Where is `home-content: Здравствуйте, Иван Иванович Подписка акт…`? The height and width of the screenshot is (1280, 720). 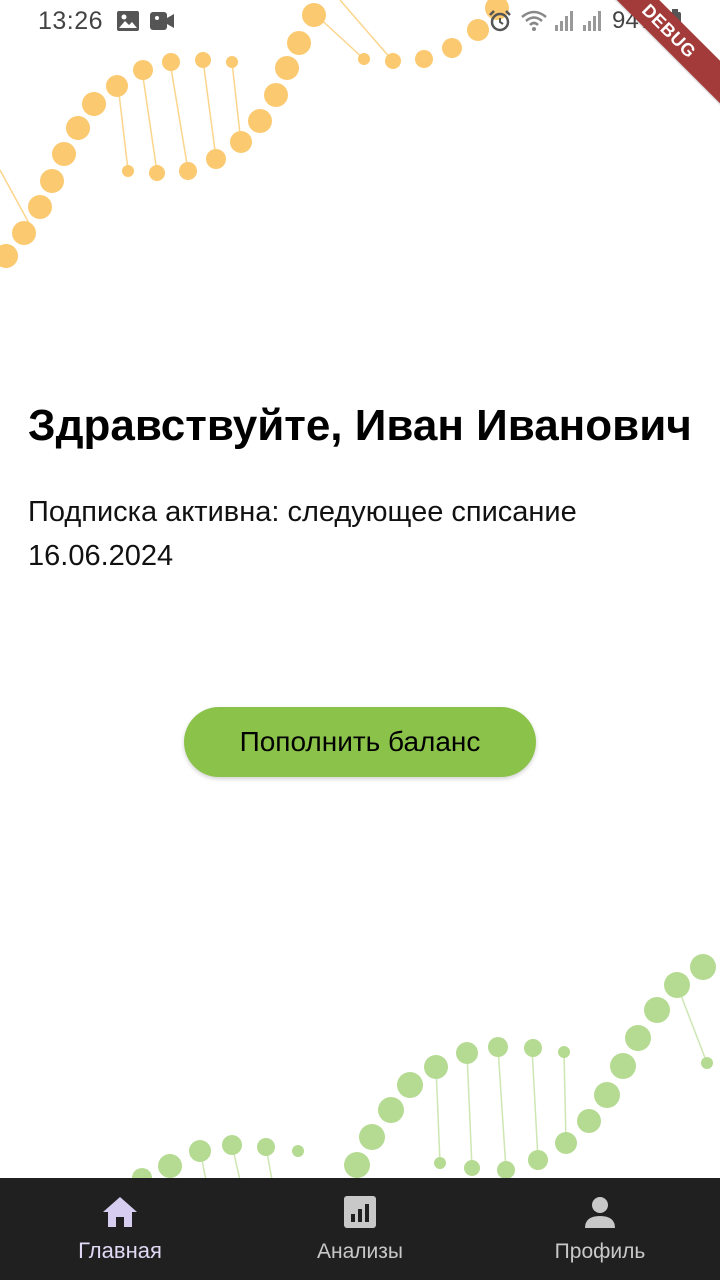
home-content: Здравствуйте, Иван Иванович Подписка акт… is located at coordinates (360, 485).